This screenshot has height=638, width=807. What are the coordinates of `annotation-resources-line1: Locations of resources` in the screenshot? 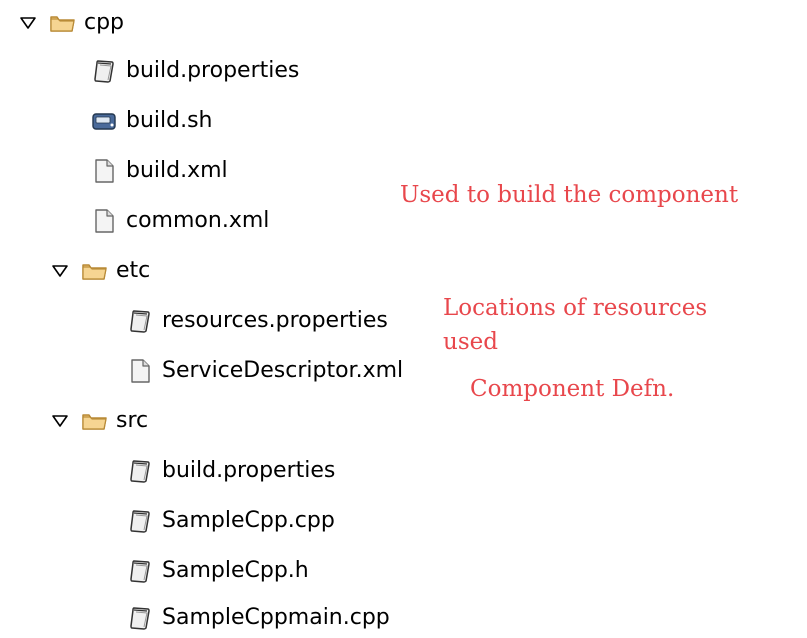 It's located at (575, 308).